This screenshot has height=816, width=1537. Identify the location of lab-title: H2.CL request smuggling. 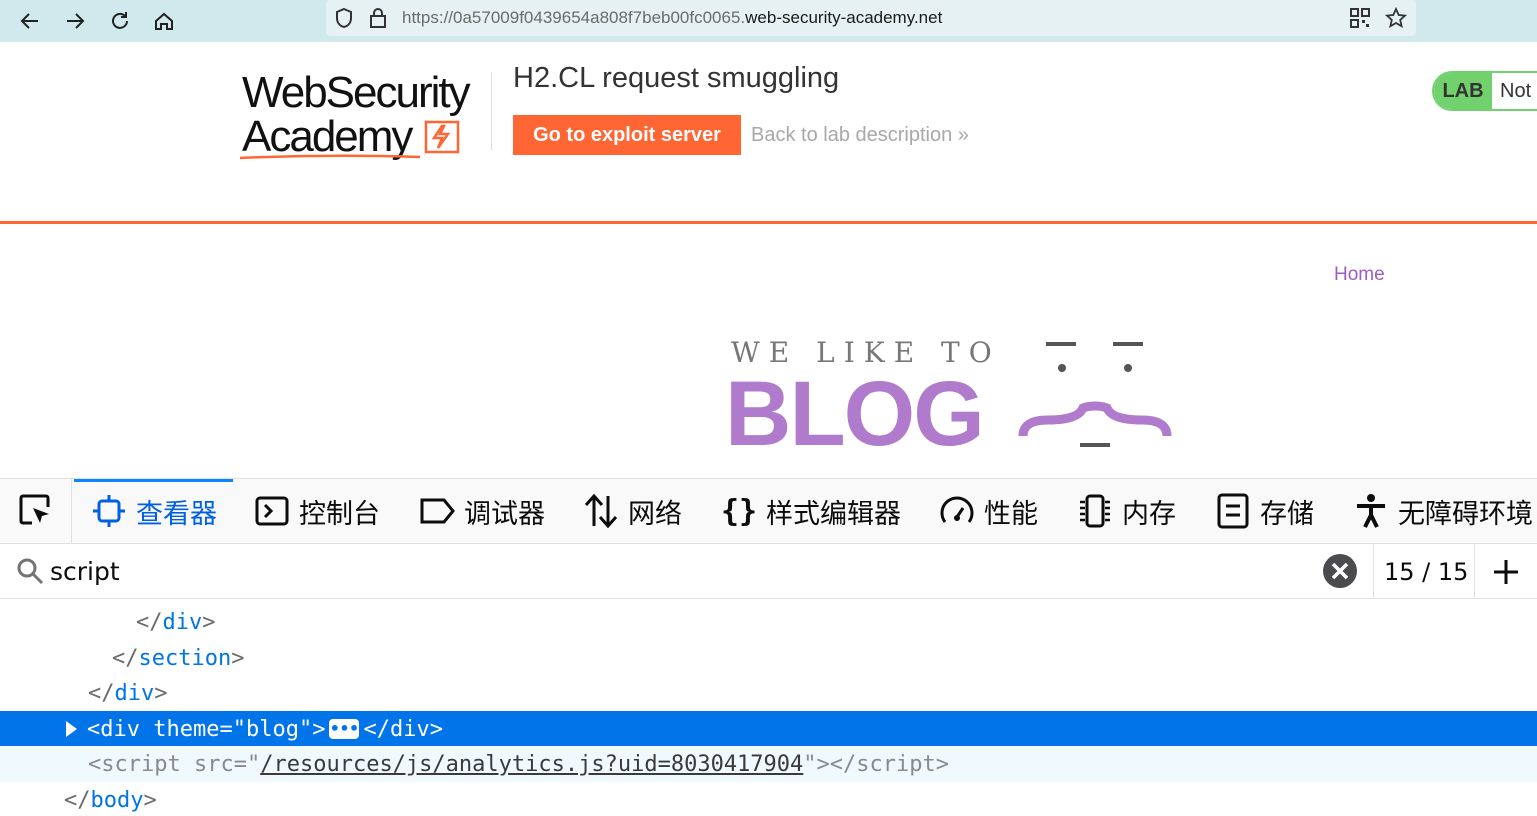
(676, 78).